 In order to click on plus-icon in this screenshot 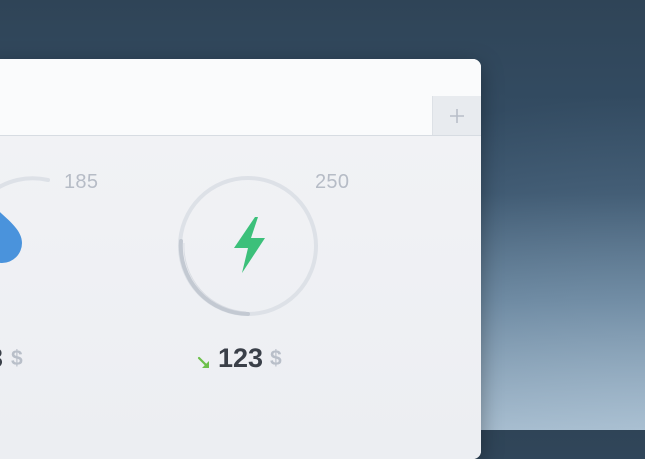, I will do `click(457, 115)`.